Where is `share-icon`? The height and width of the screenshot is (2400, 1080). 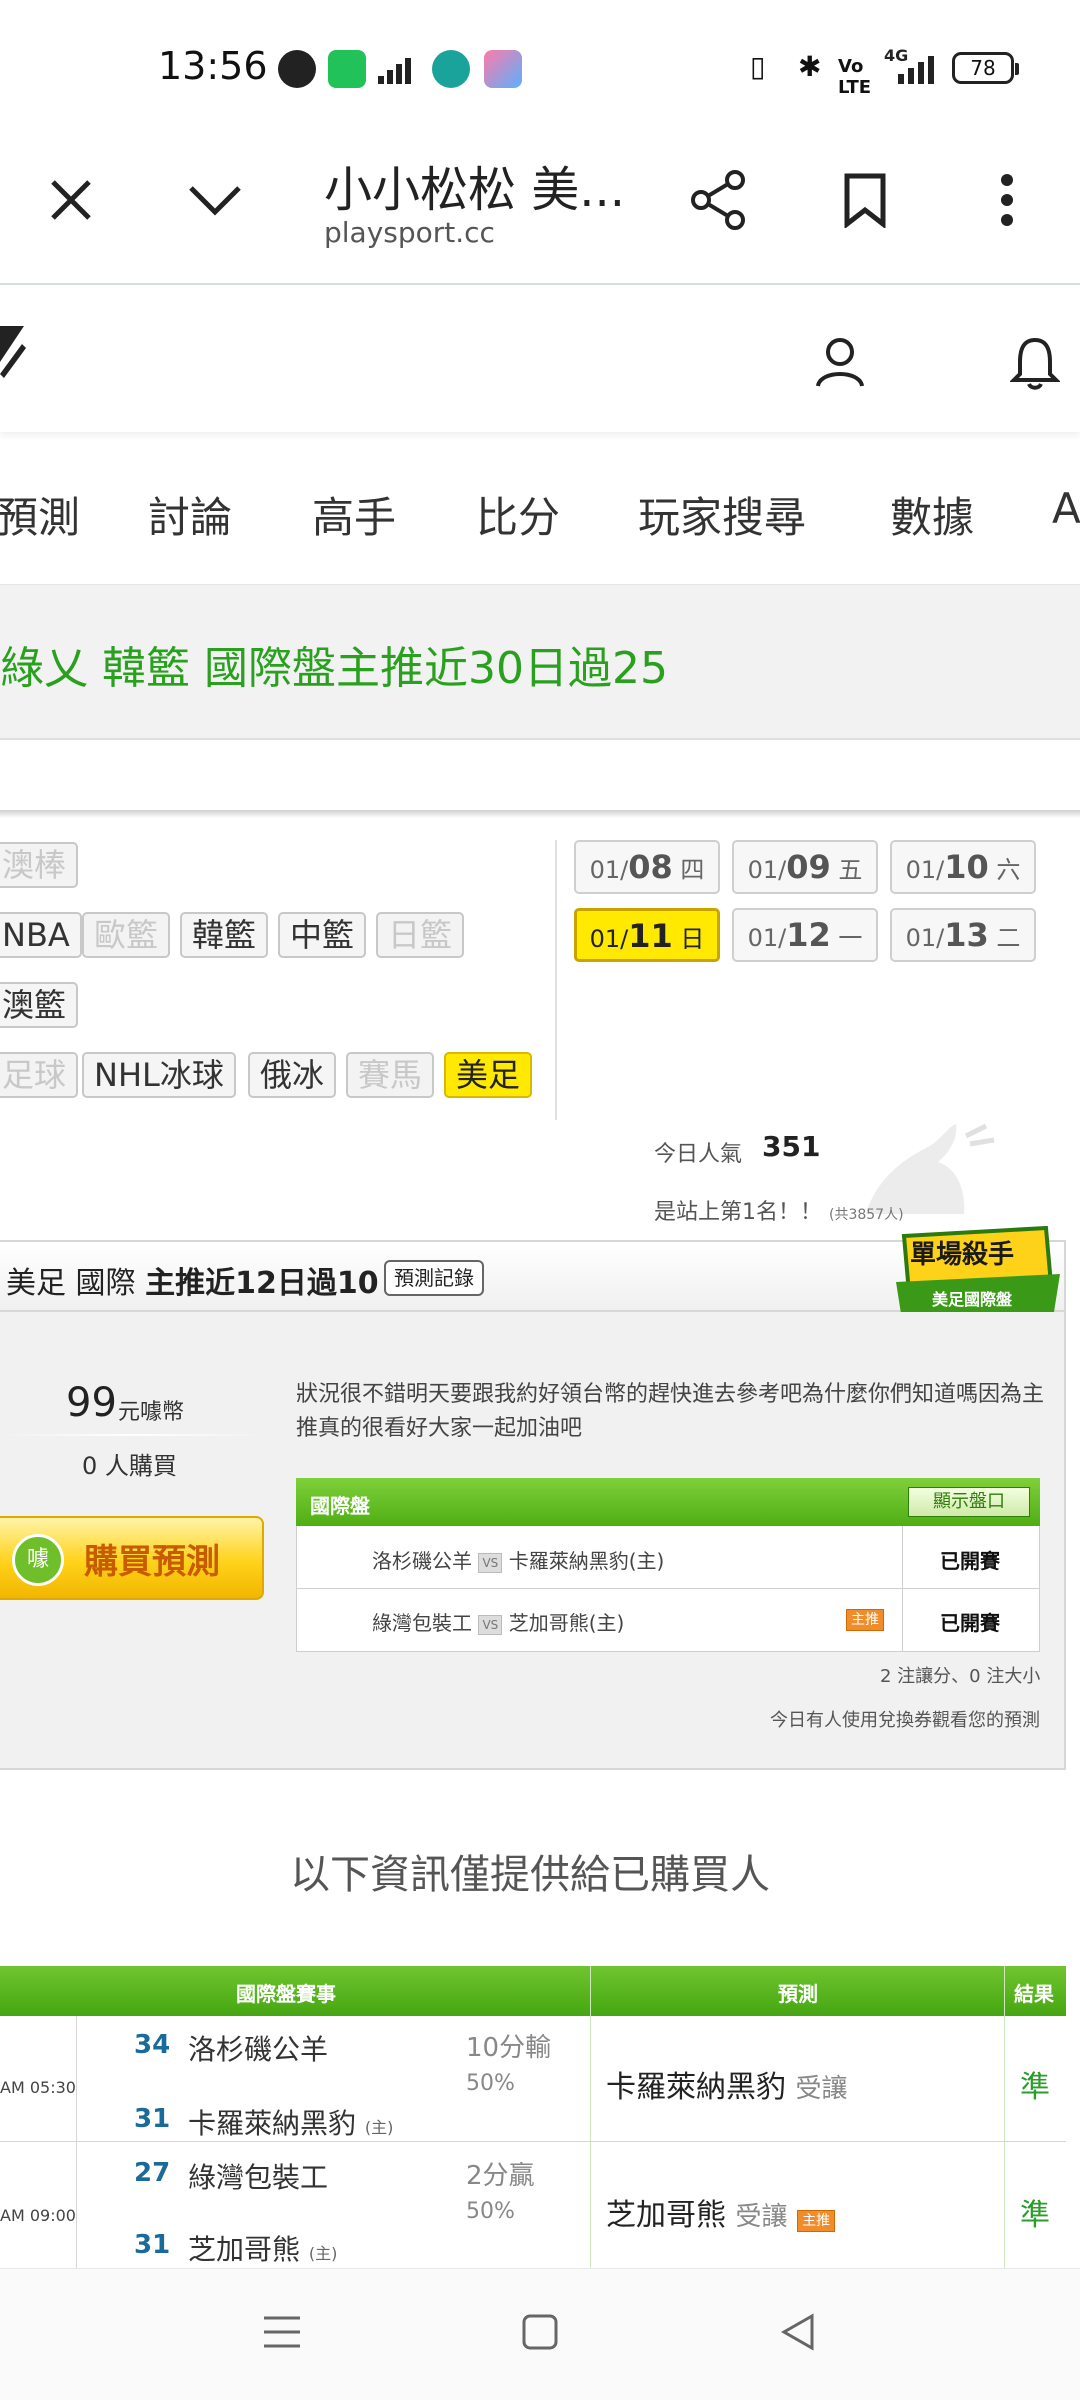
share-icon is located at coordinates (719, 200).